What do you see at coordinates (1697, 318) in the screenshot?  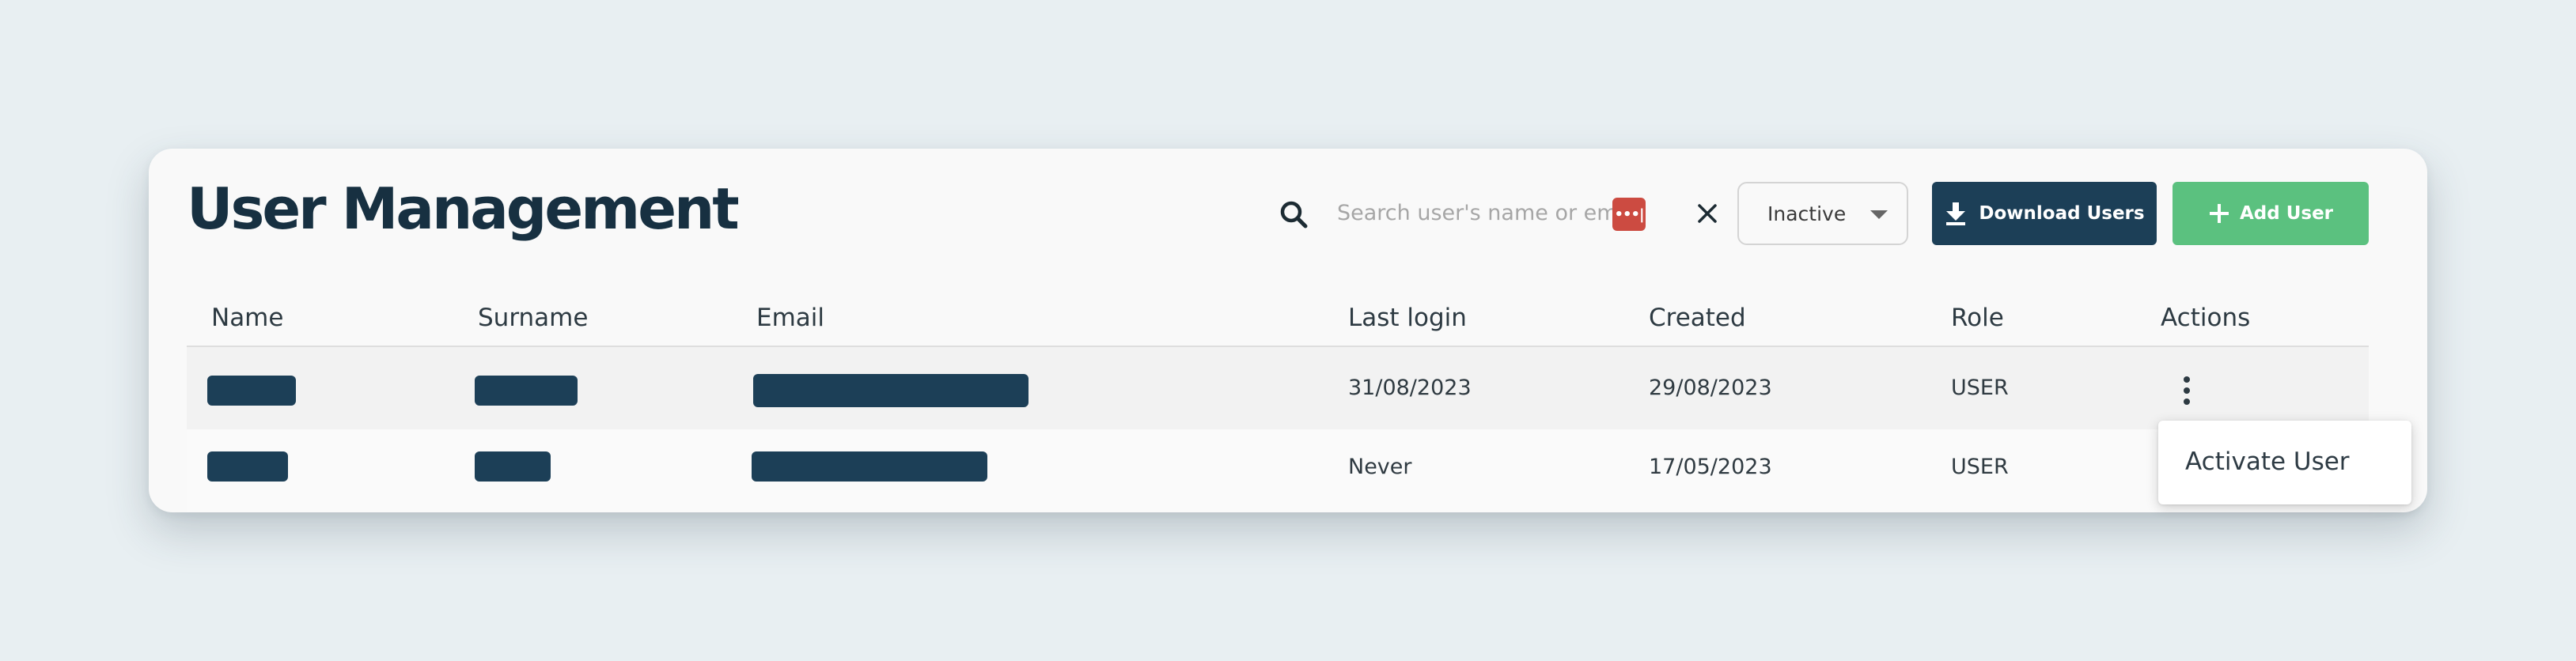 I see `column-header-created: Created` at bounding box center [1697, 318].